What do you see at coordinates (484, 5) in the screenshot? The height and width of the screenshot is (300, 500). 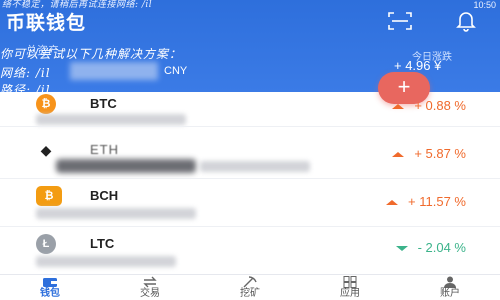 I see `status-time: 10:50` at bounding box center [484, 5].